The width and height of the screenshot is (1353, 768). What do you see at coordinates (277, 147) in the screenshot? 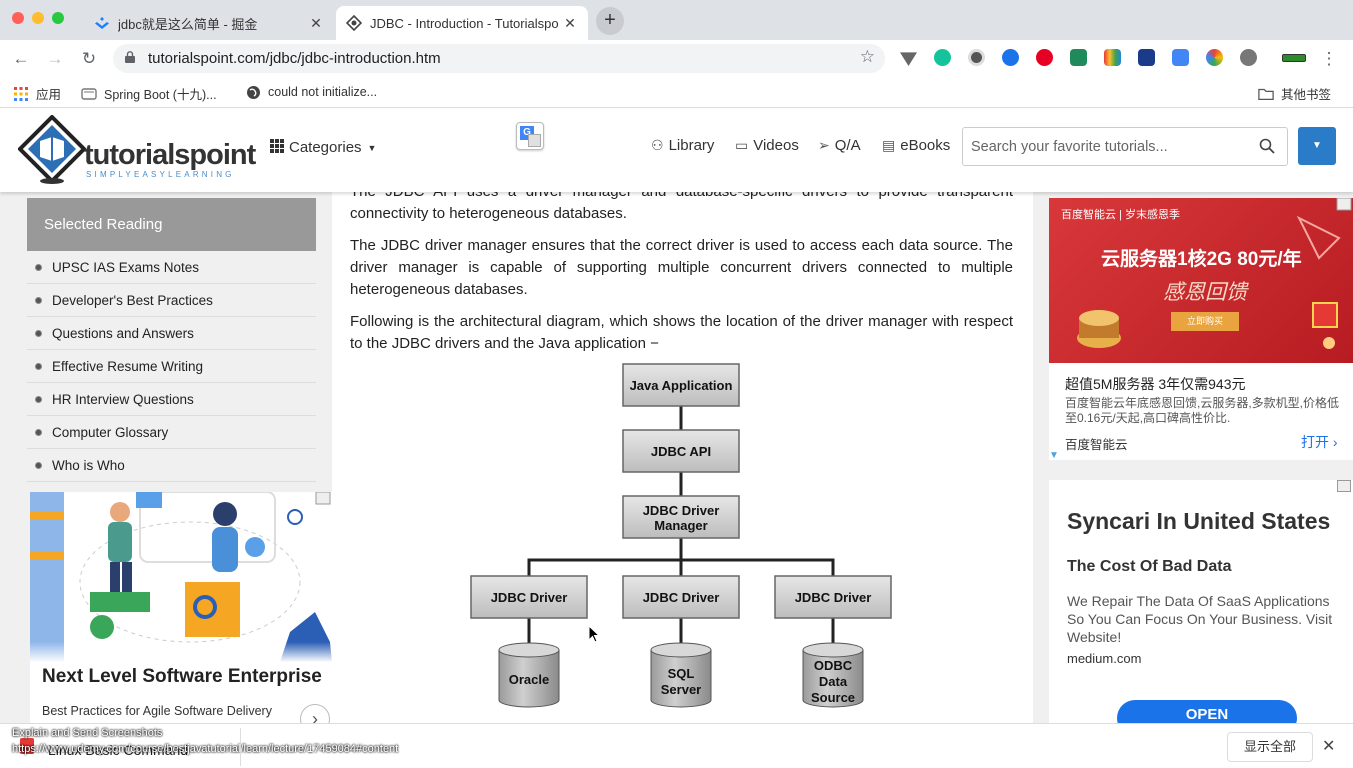
I see `grid-icon` at bounding box center [277, 147].